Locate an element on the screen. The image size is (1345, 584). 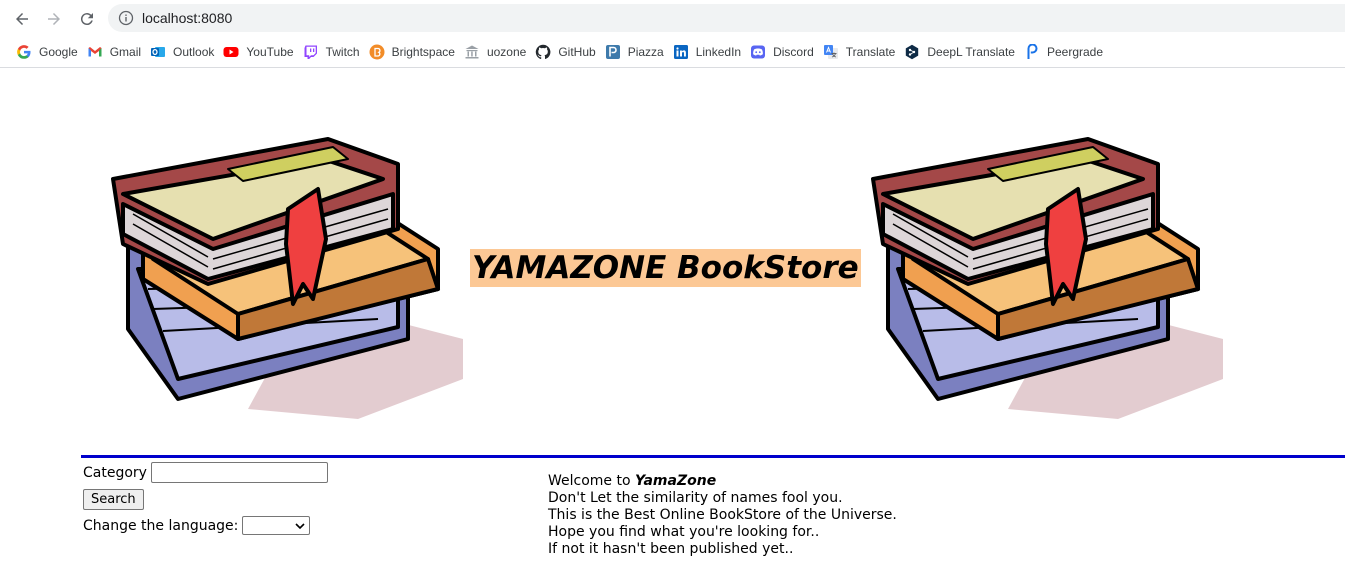
bookmark-piazza: Piazza is located at coordinates (634, 52).